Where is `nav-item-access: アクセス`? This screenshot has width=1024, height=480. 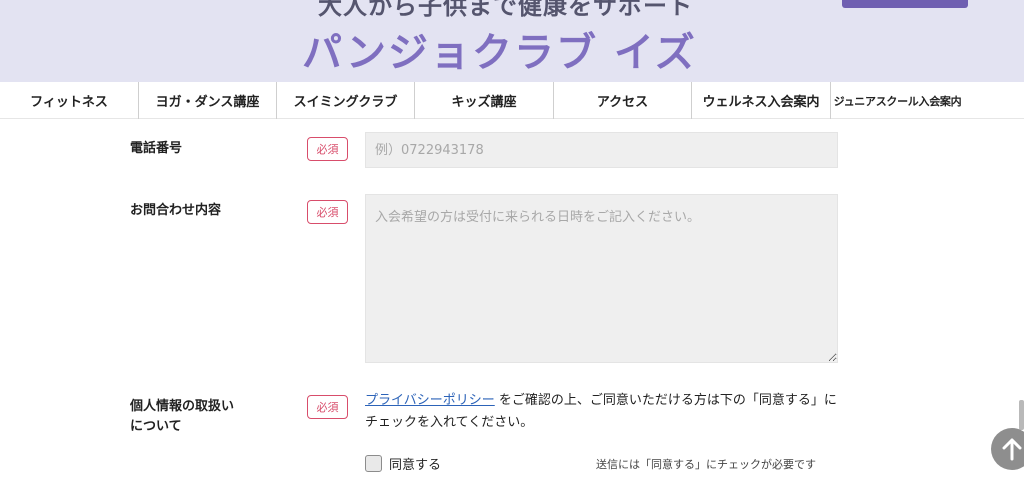 nav-item-access: アクセス is located at coordinates (623, 100).